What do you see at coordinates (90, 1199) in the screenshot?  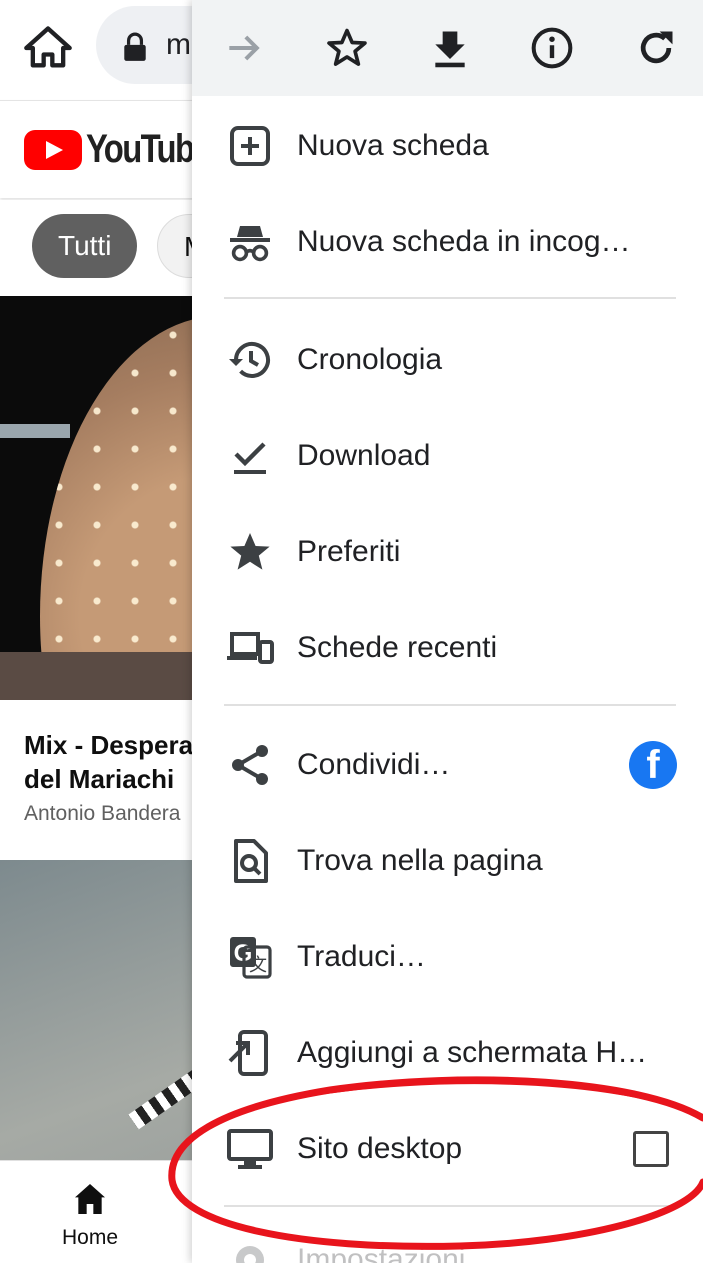 I see `home-filled-icon` at bounding box center [90, 1199].